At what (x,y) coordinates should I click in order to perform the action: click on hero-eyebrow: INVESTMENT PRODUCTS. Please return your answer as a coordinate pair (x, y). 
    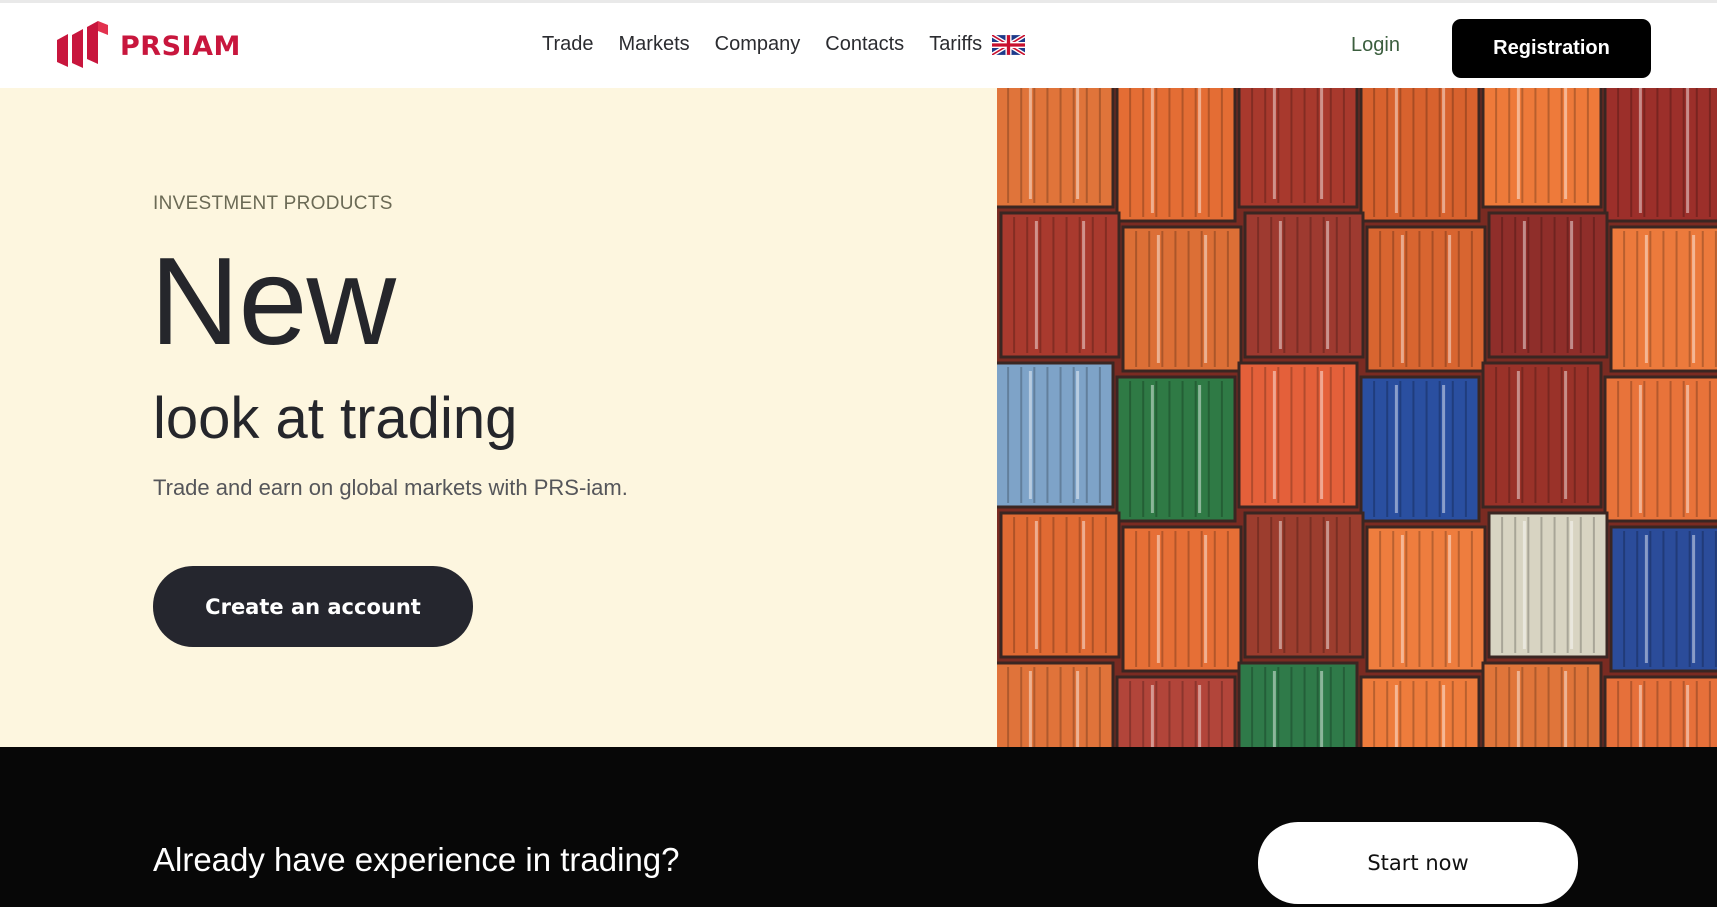
    Looking at the image, I should click on (273, 203).